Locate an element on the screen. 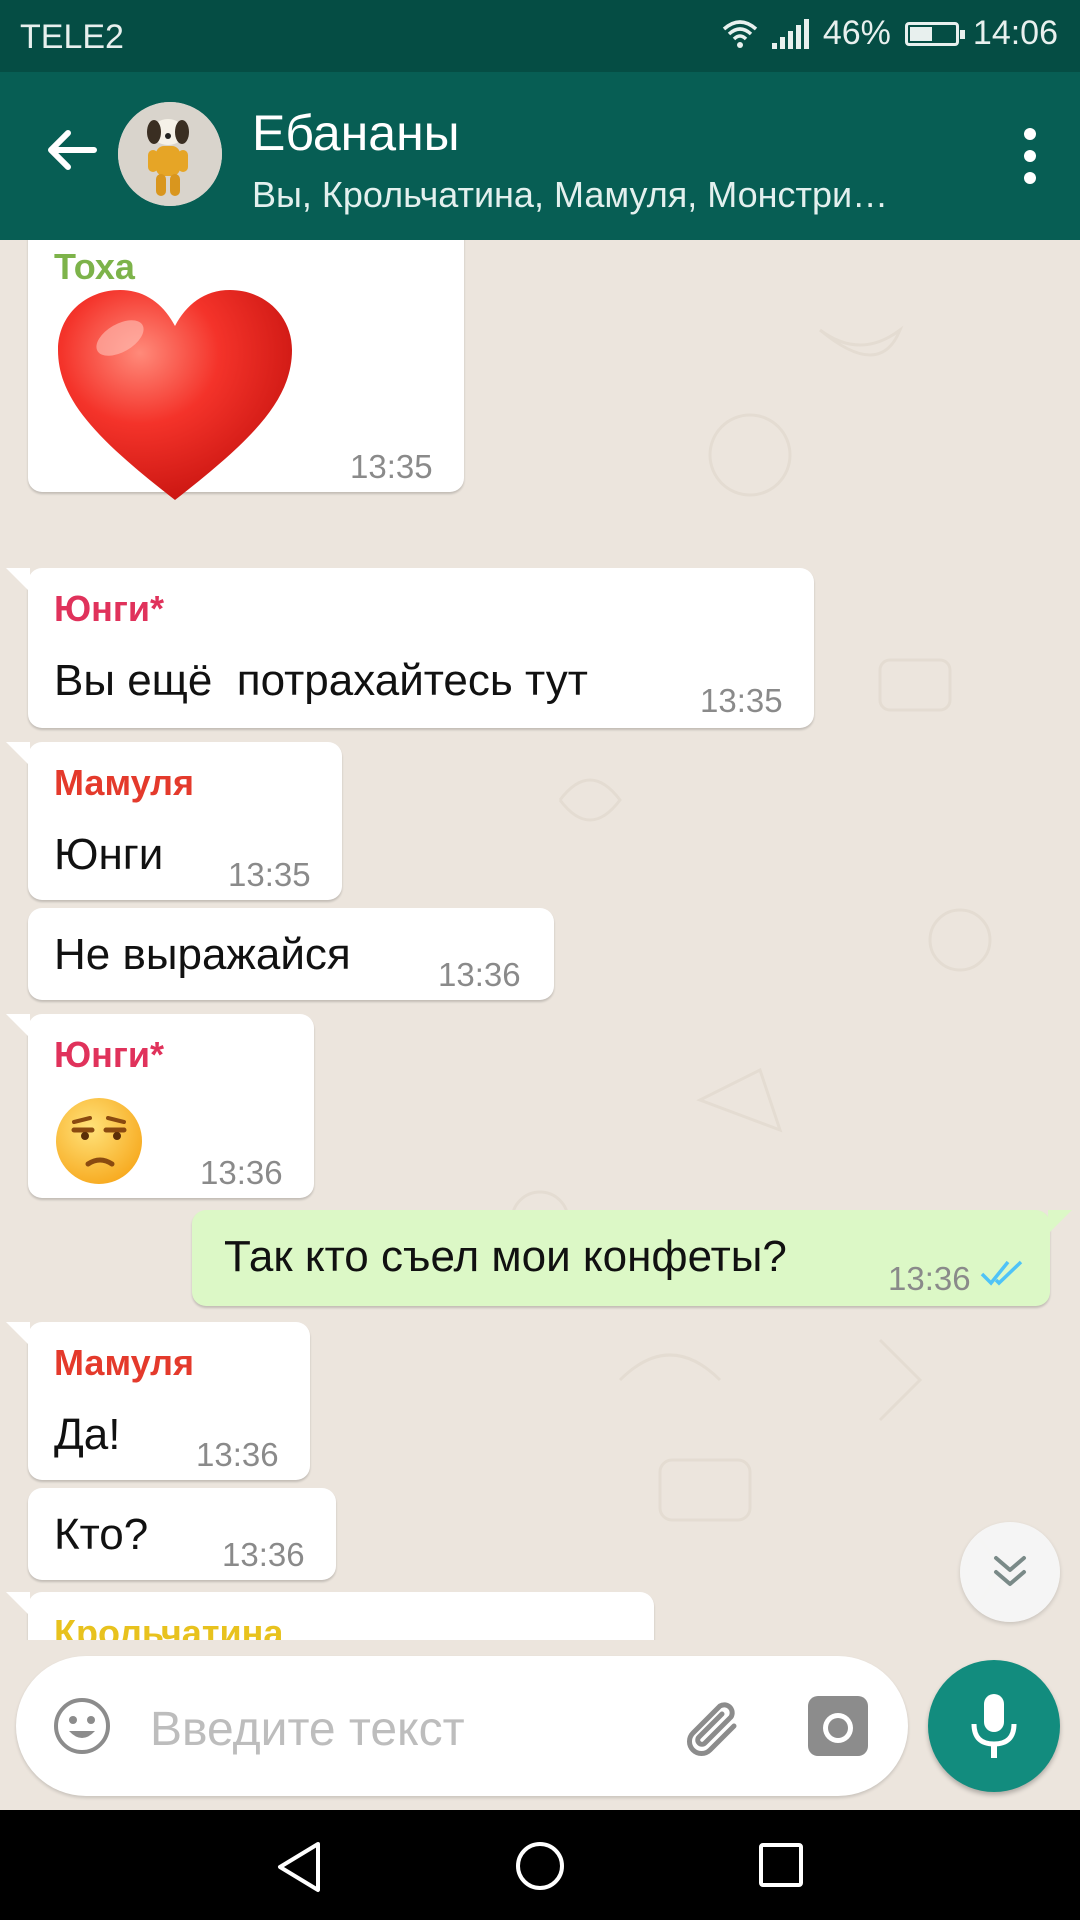 This screenshot has height=1920, width=1080. message-bubble-outgoing: Так кто съел мои конфеты? 13:36 is located at coordinates (632, 1258).